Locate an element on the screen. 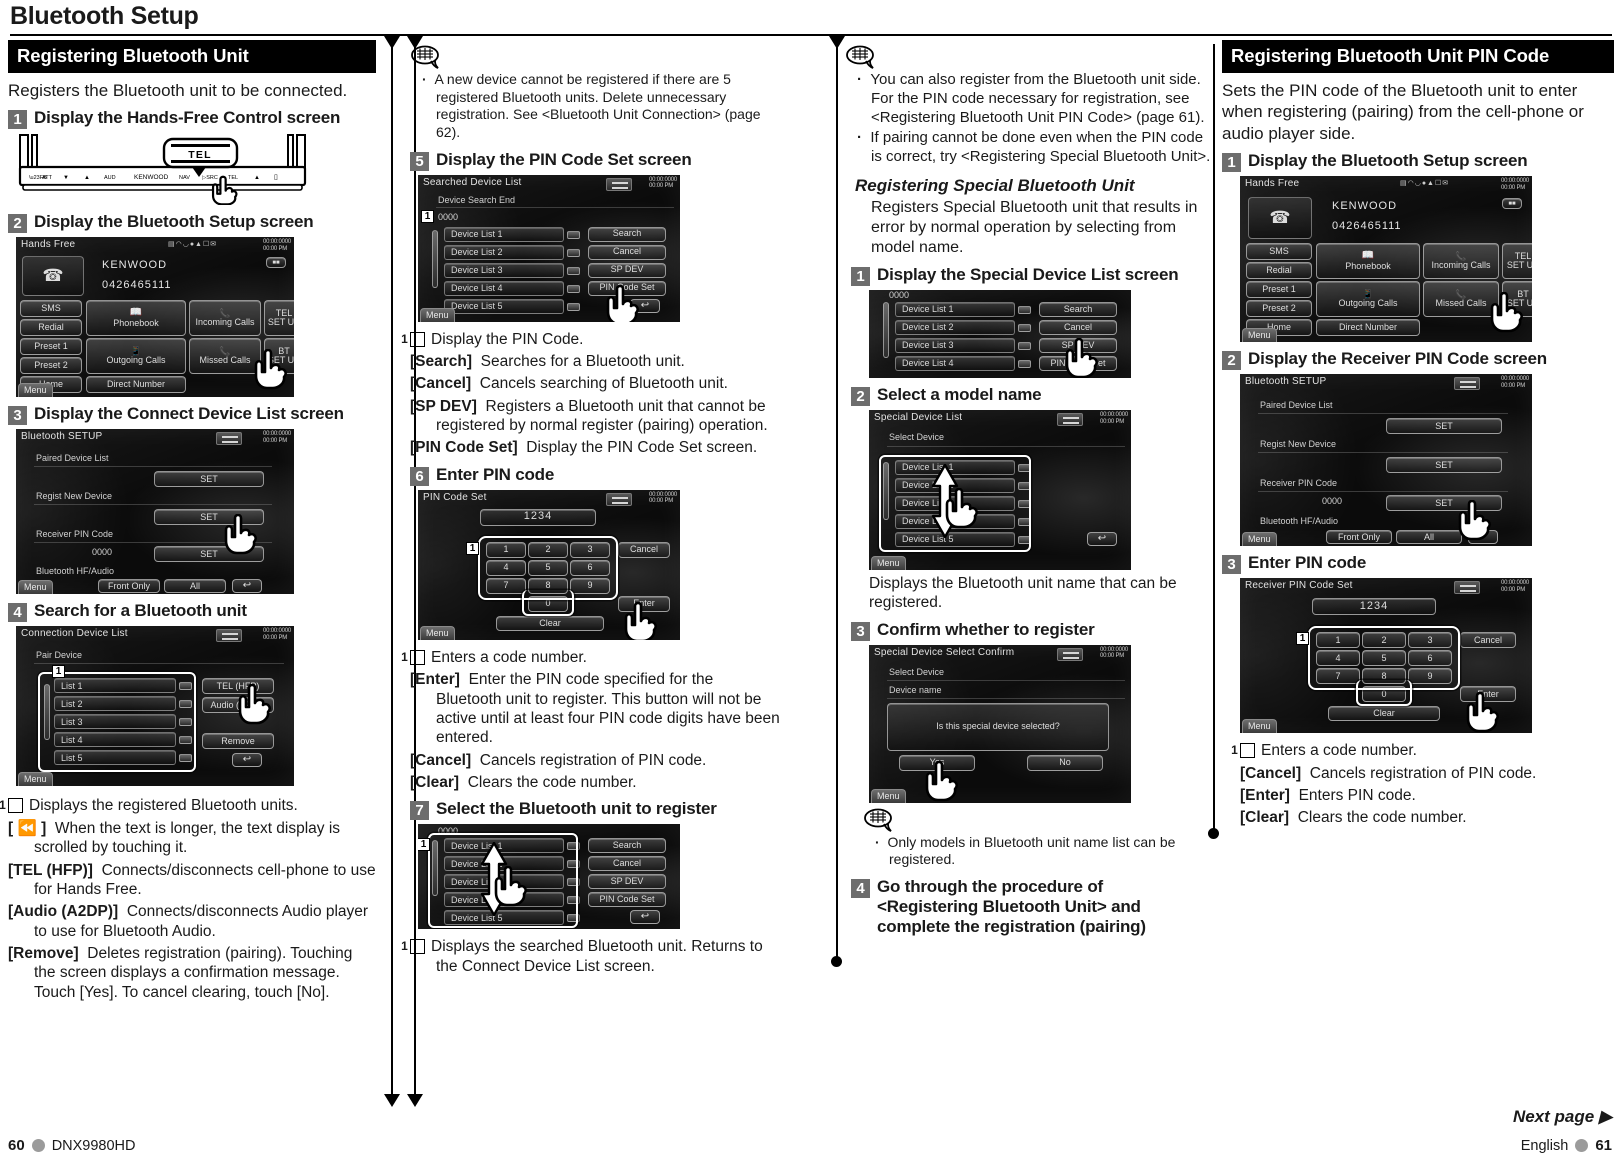  button-no: No is located at coordinates (1065, 762).